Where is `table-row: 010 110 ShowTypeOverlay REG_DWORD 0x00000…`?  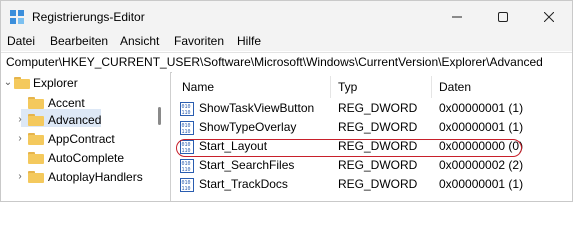
table-row: 010 110 ShowTypeOverlay REG_DWORD 0x00000… is located at coordinates (367, 127).